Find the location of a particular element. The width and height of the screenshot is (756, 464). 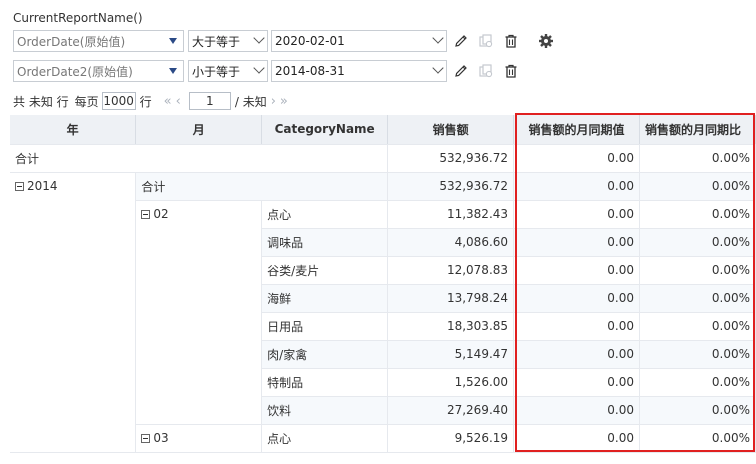

year-cell: 合计 is located at coordinates (199, 158).